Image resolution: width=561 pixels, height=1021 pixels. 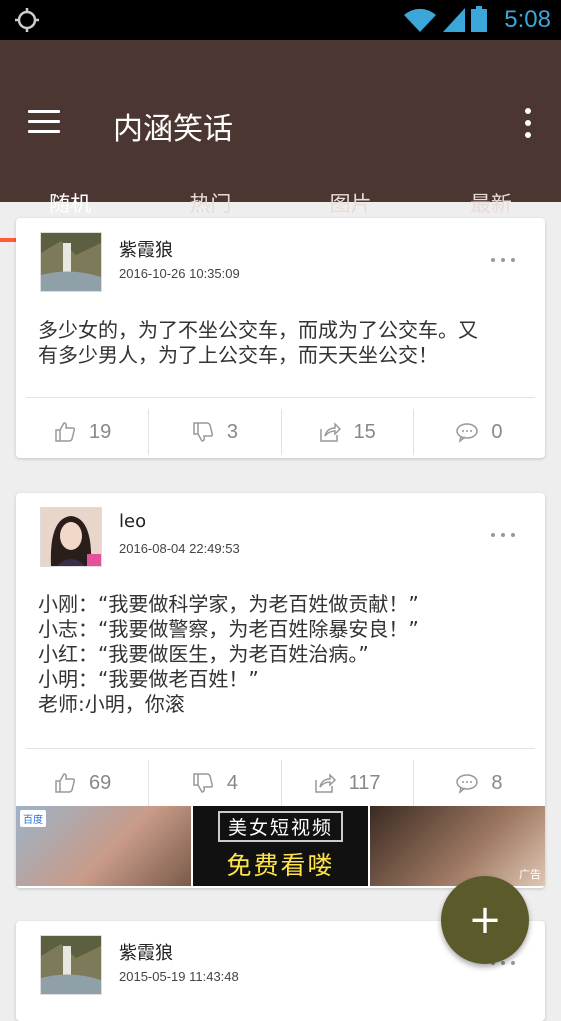 I want to click on post-actions: 69 4 117 8, so click(x=280, y=783).